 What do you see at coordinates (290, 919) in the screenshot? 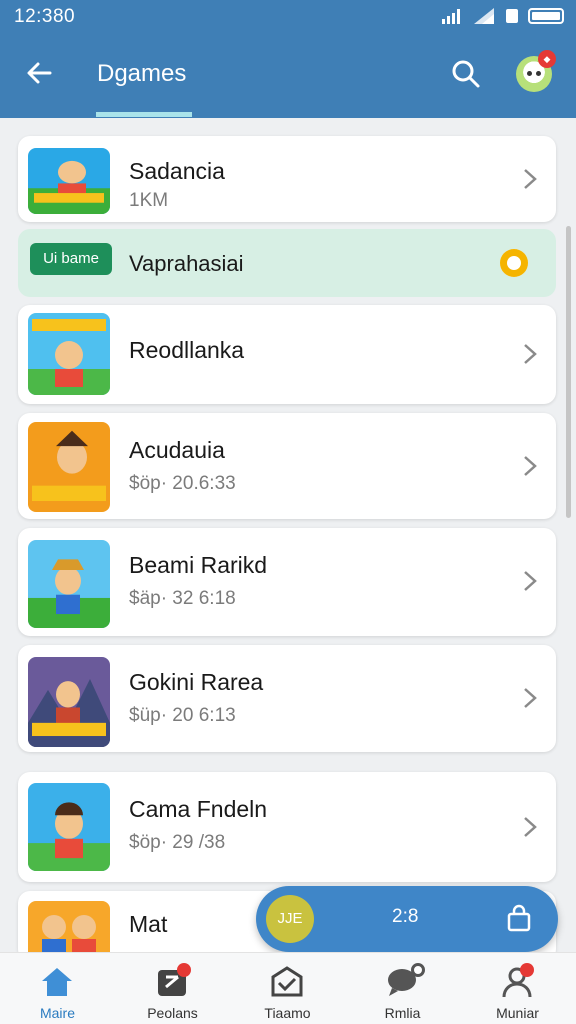
I see `coin-button: JJE` at bounding box center [290, 919].